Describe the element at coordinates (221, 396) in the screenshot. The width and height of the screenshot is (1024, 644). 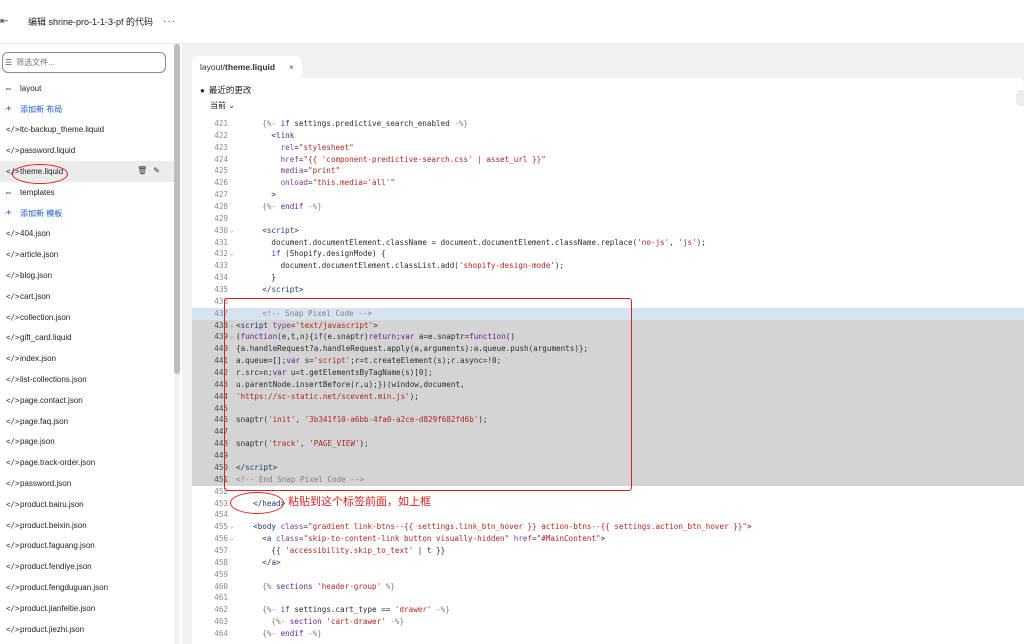
I see `line-number: 444` at that location.